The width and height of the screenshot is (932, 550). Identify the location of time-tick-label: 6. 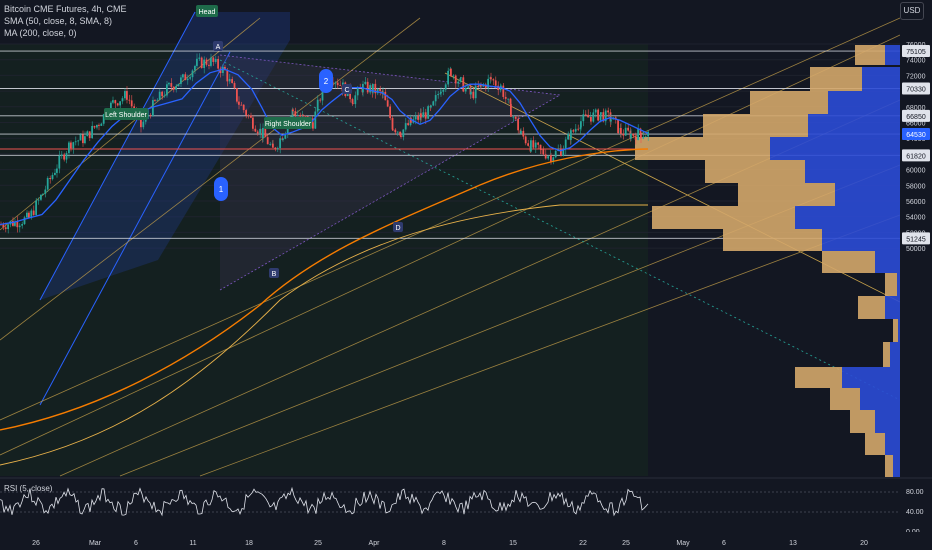
(136, 543).